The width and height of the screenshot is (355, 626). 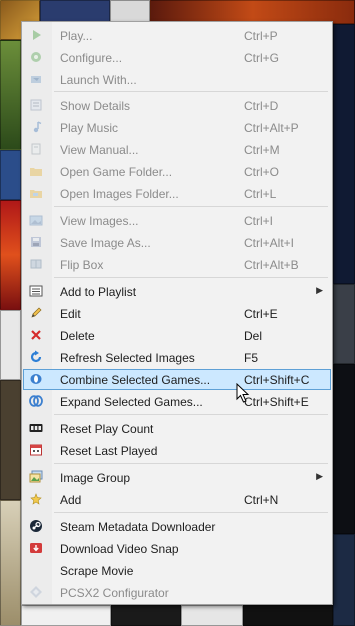 I want to click on menu-item-label: Steam Metadata Downloader, so click(x=138, y=527).